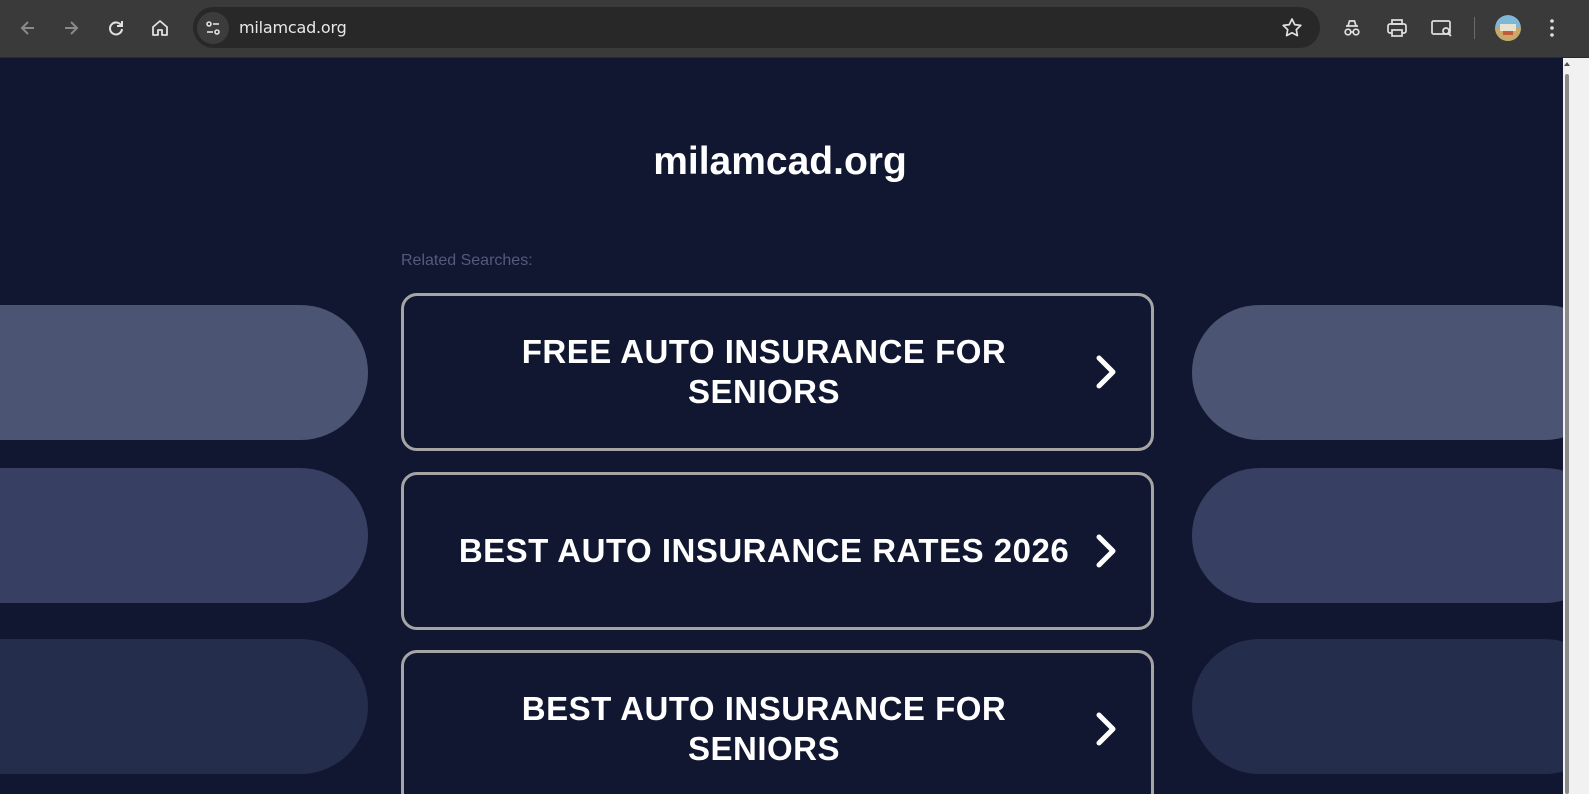 The width and height of the screenshot is (1589, 794). What do you see at coordinates (1552, 28) in the screenshot?
I see `kebab-menu-icon` at bounding box center [1552, 28].